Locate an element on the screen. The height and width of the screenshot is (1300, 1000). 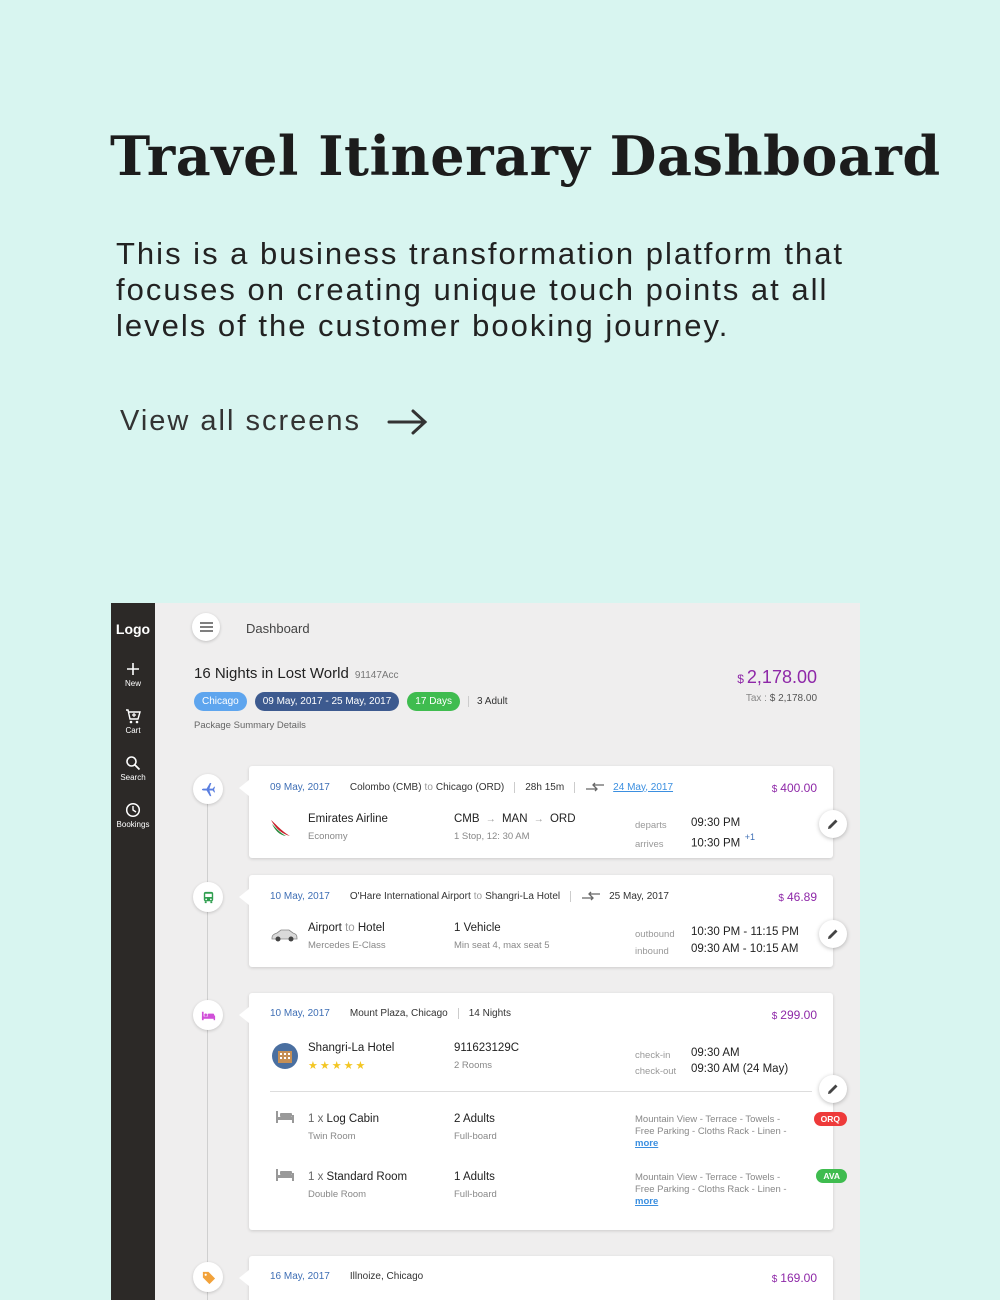
origin: O'Hare International Airport is located at coordinates (410, 896).